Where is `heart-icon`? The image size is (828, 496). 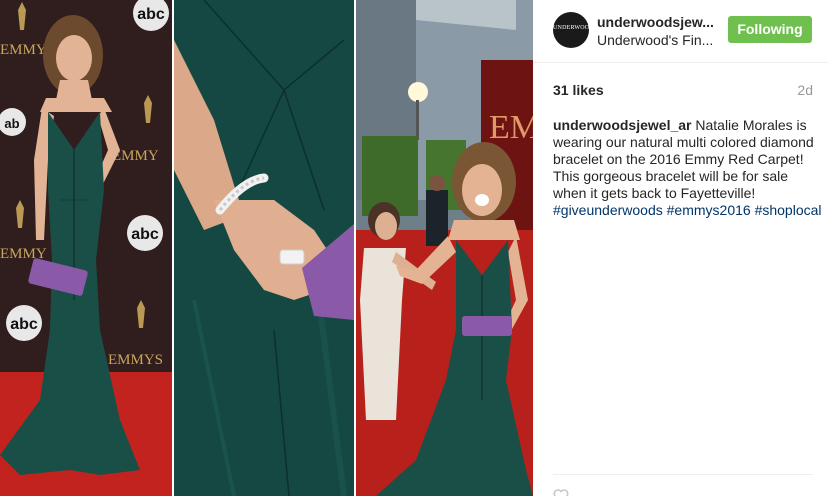 heart-icon is located at coordinates (561, 492).